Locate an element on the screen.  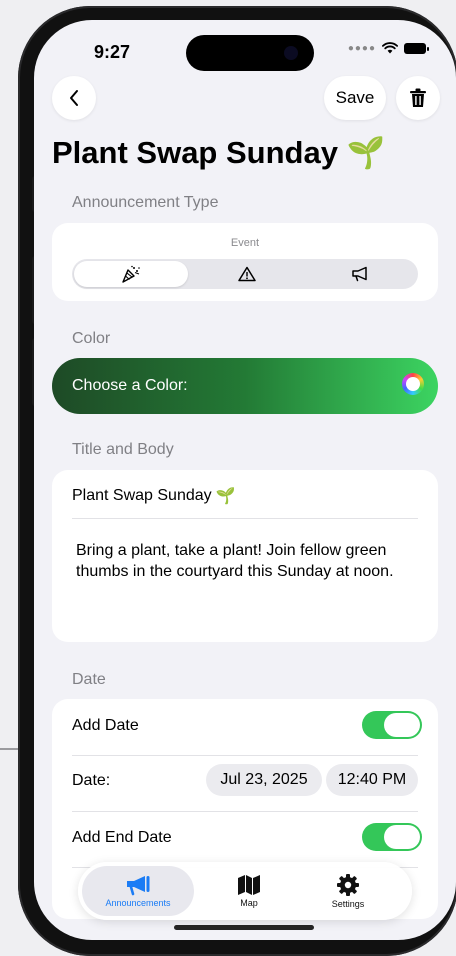
save-button: Save is located at coordinates (355, 98).